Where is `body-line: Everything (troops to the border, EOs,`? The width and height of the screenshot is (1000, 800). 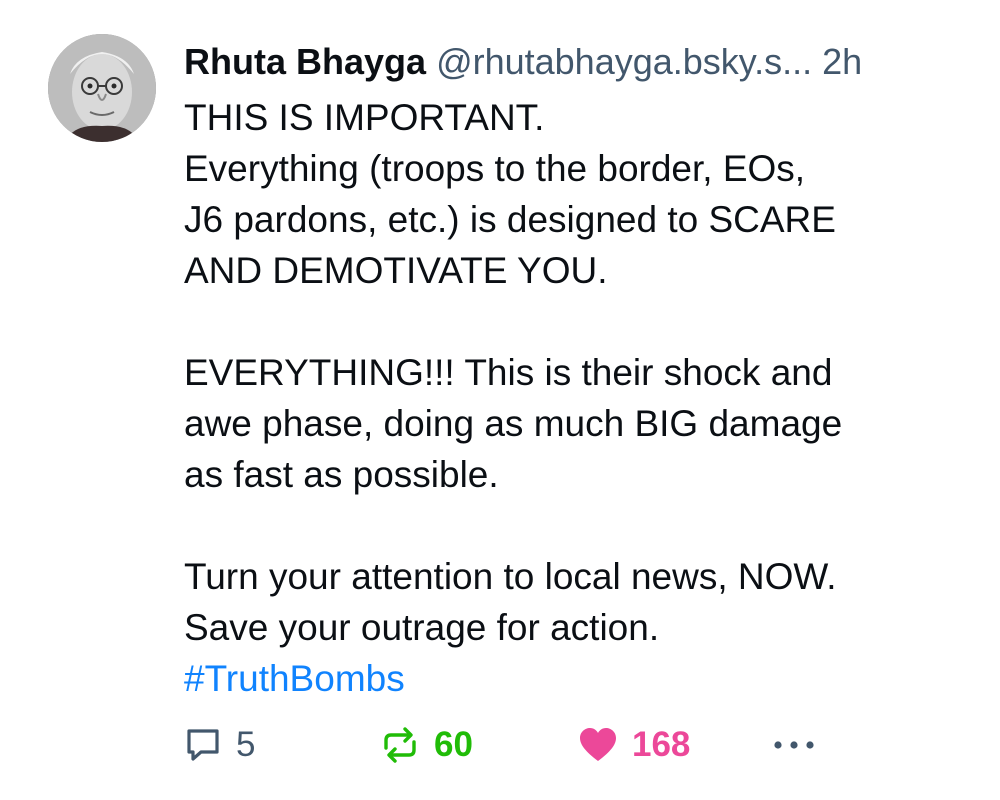
body-line: Everything (troops to the border, EOs, is located at coordinates (495, 168).